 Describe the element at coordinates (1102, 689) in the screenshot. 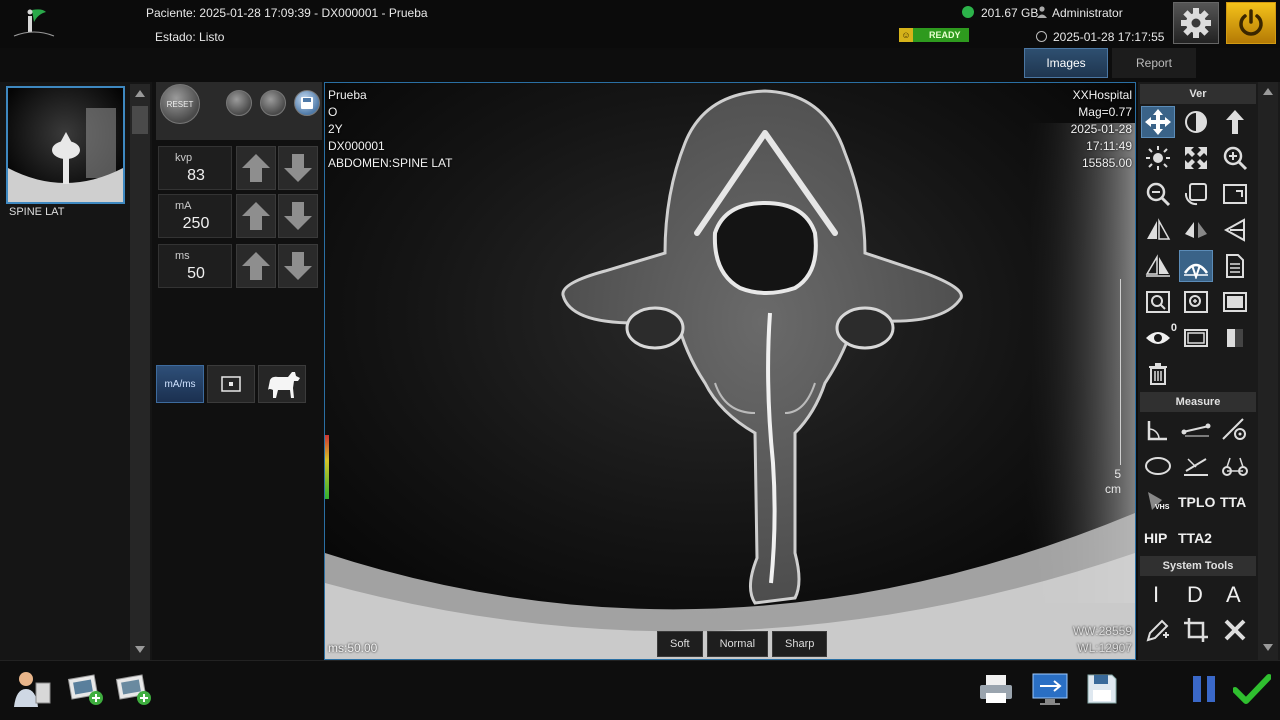

I see `save-button` at that location.